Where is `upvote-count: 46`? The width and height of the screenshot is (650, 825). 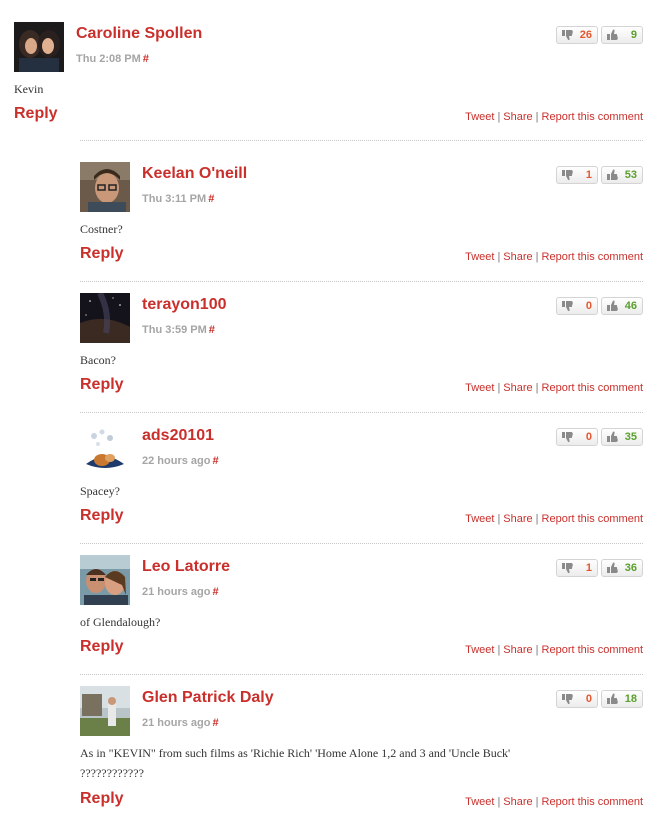
upvote-count: 46 is located at coordinates (630, 306).